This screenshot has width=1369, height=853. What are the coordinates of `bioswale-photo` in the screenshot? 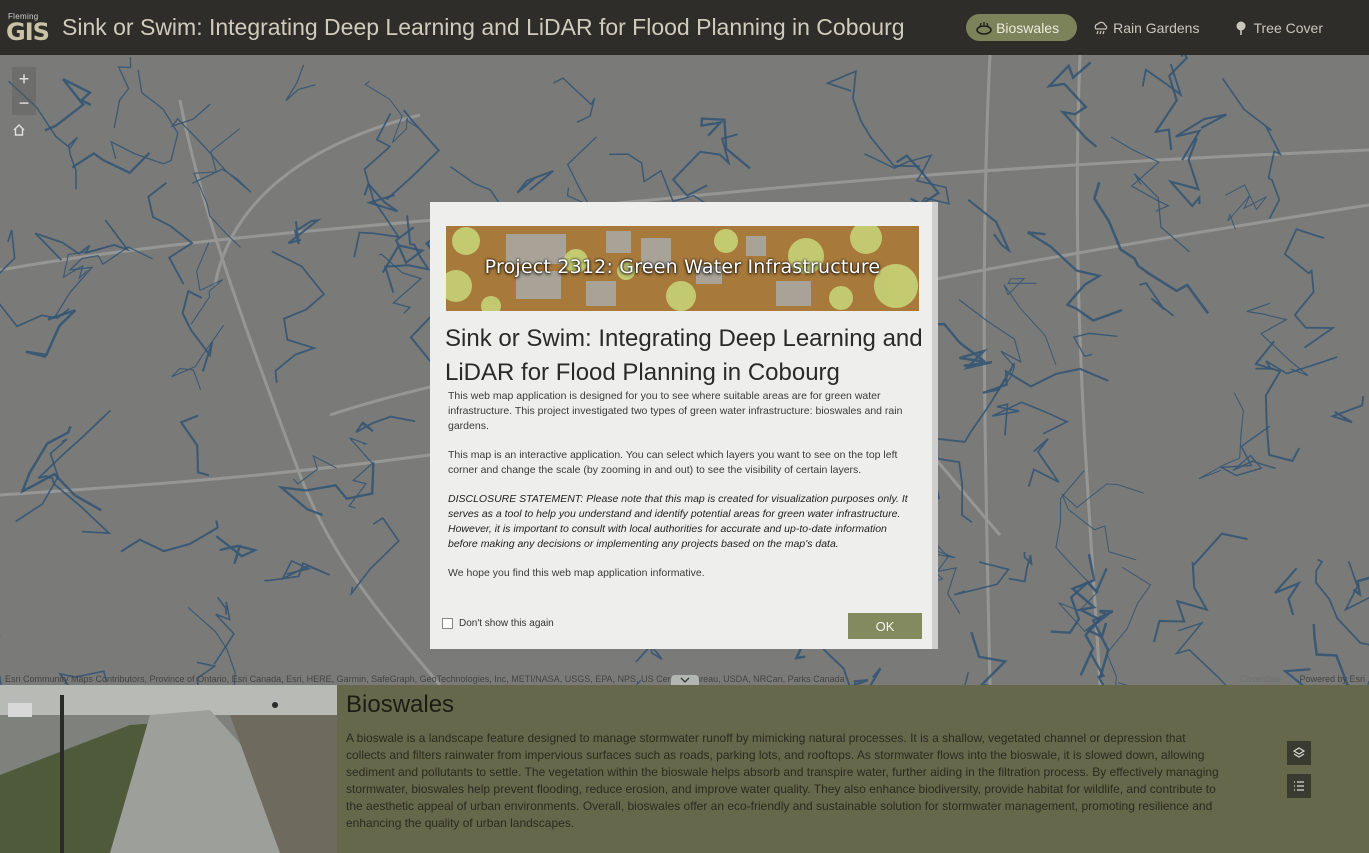 It's located at (168, 769).